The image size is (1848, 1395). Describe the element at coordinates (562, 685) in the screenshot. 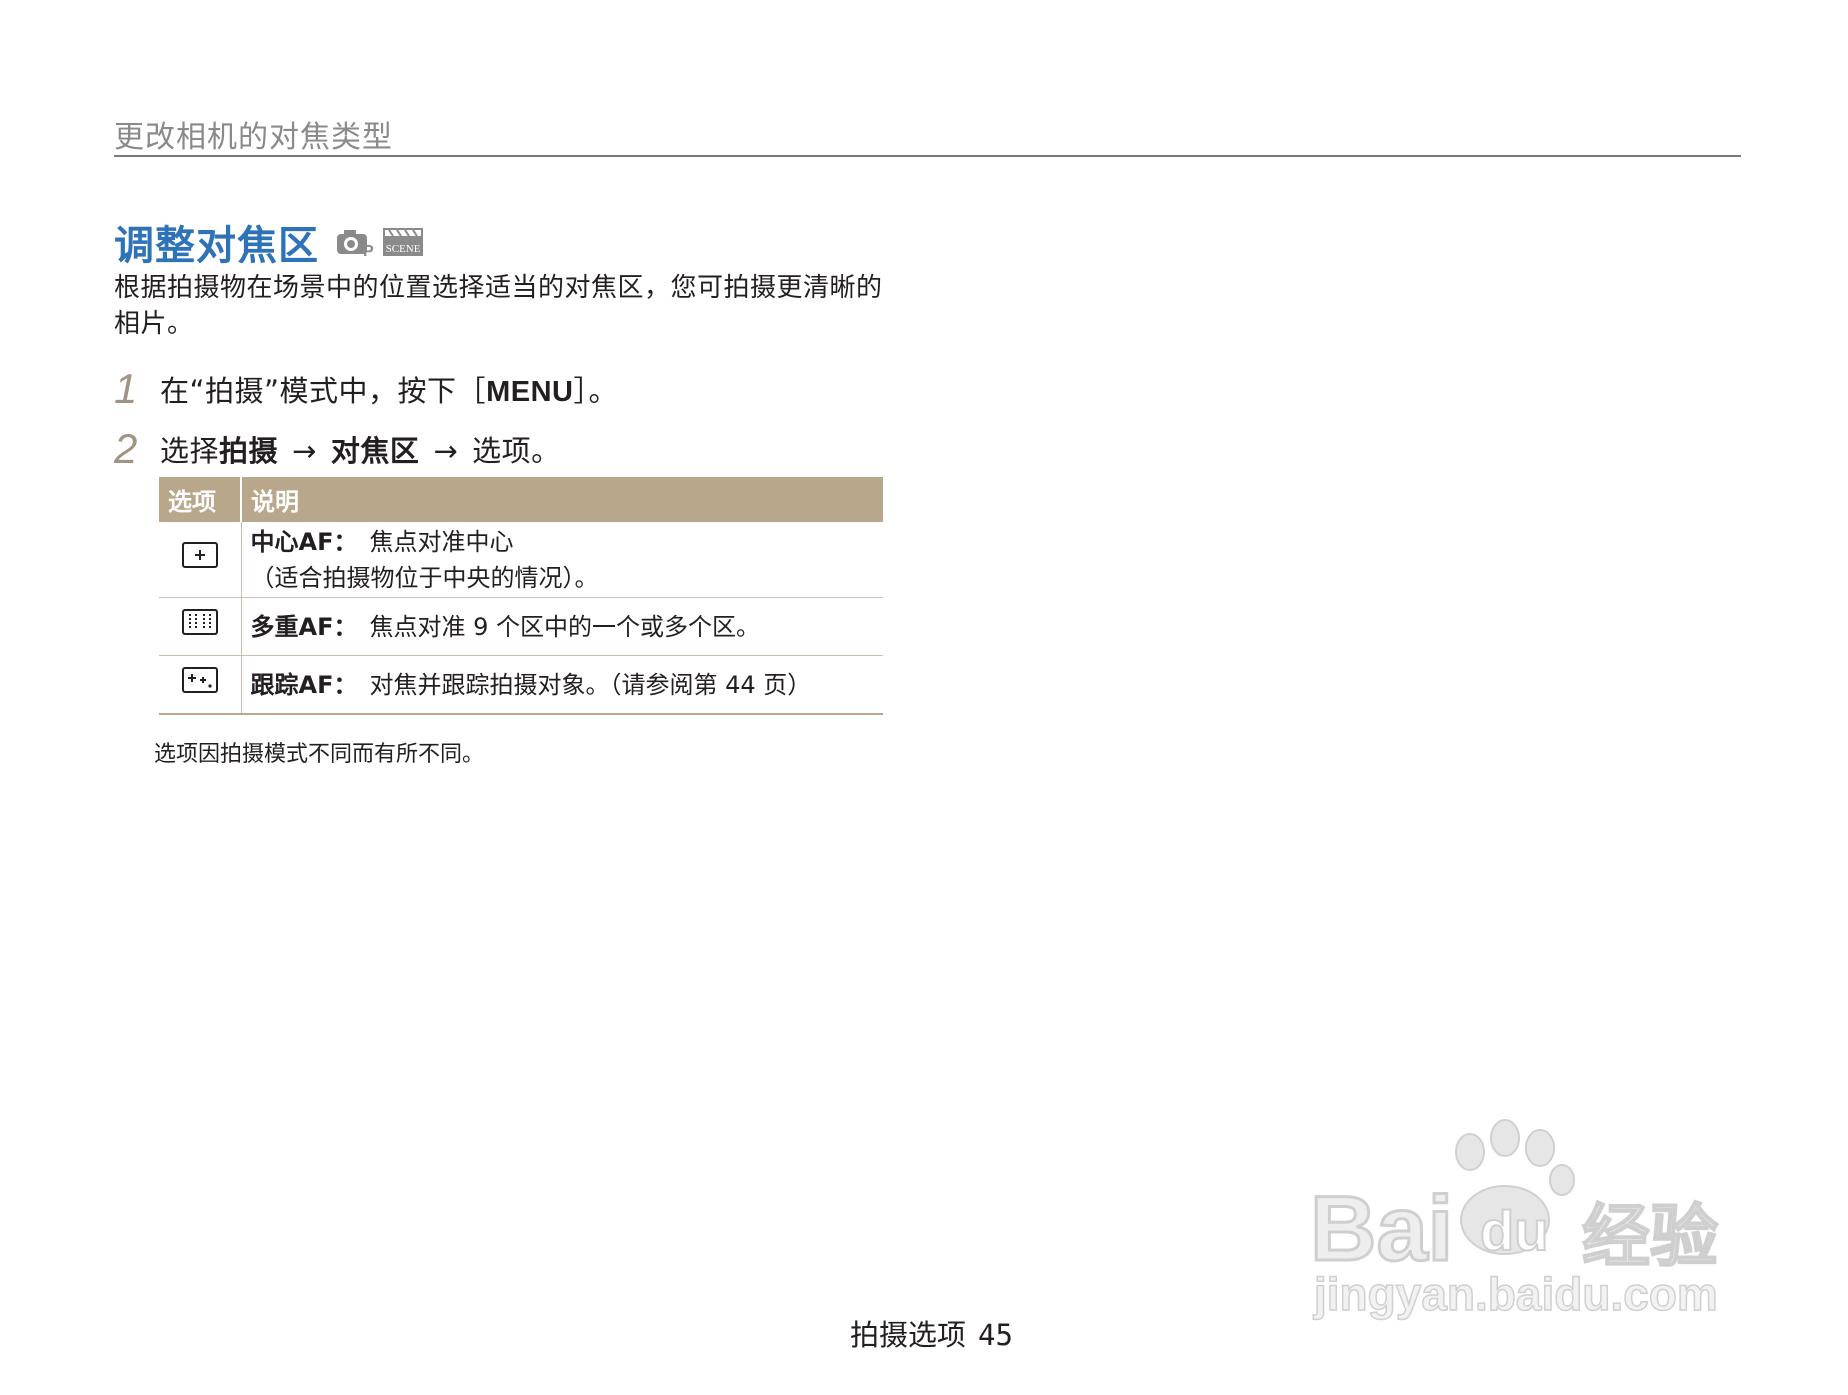

I see `option-description: 跟踪AF： 对焦并跟踪拍摄对象。（请参阅第 44 页）` at that location.